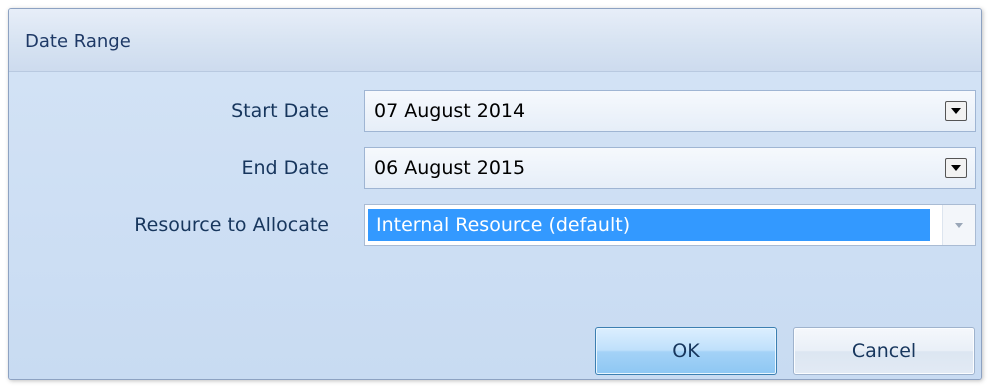  I want to click on resource-select: Internal Resource (default), so click(670, 225).